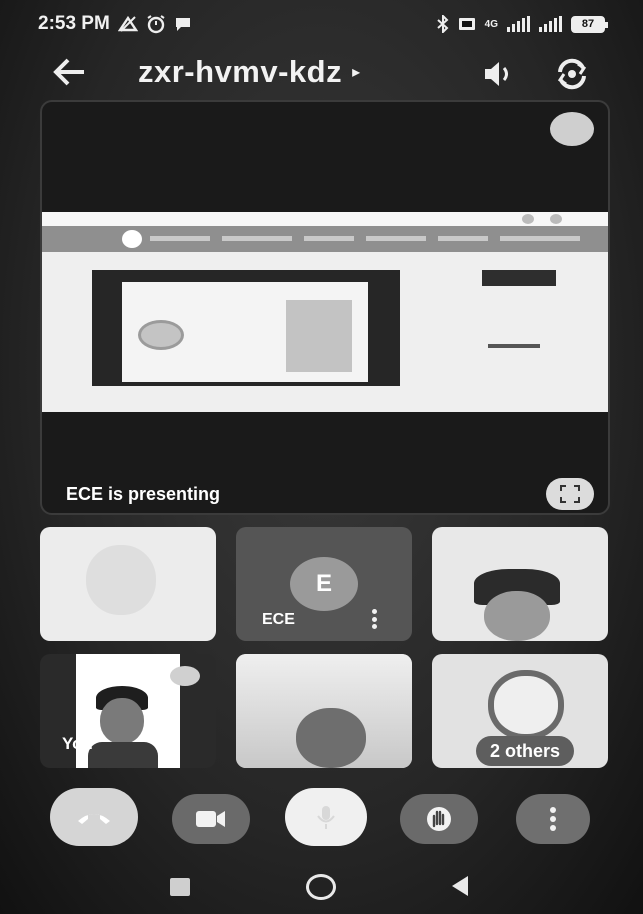 The width and height of the screenshot is (643, 914). I want to click on self-view-tile: You, so click(128, 711).